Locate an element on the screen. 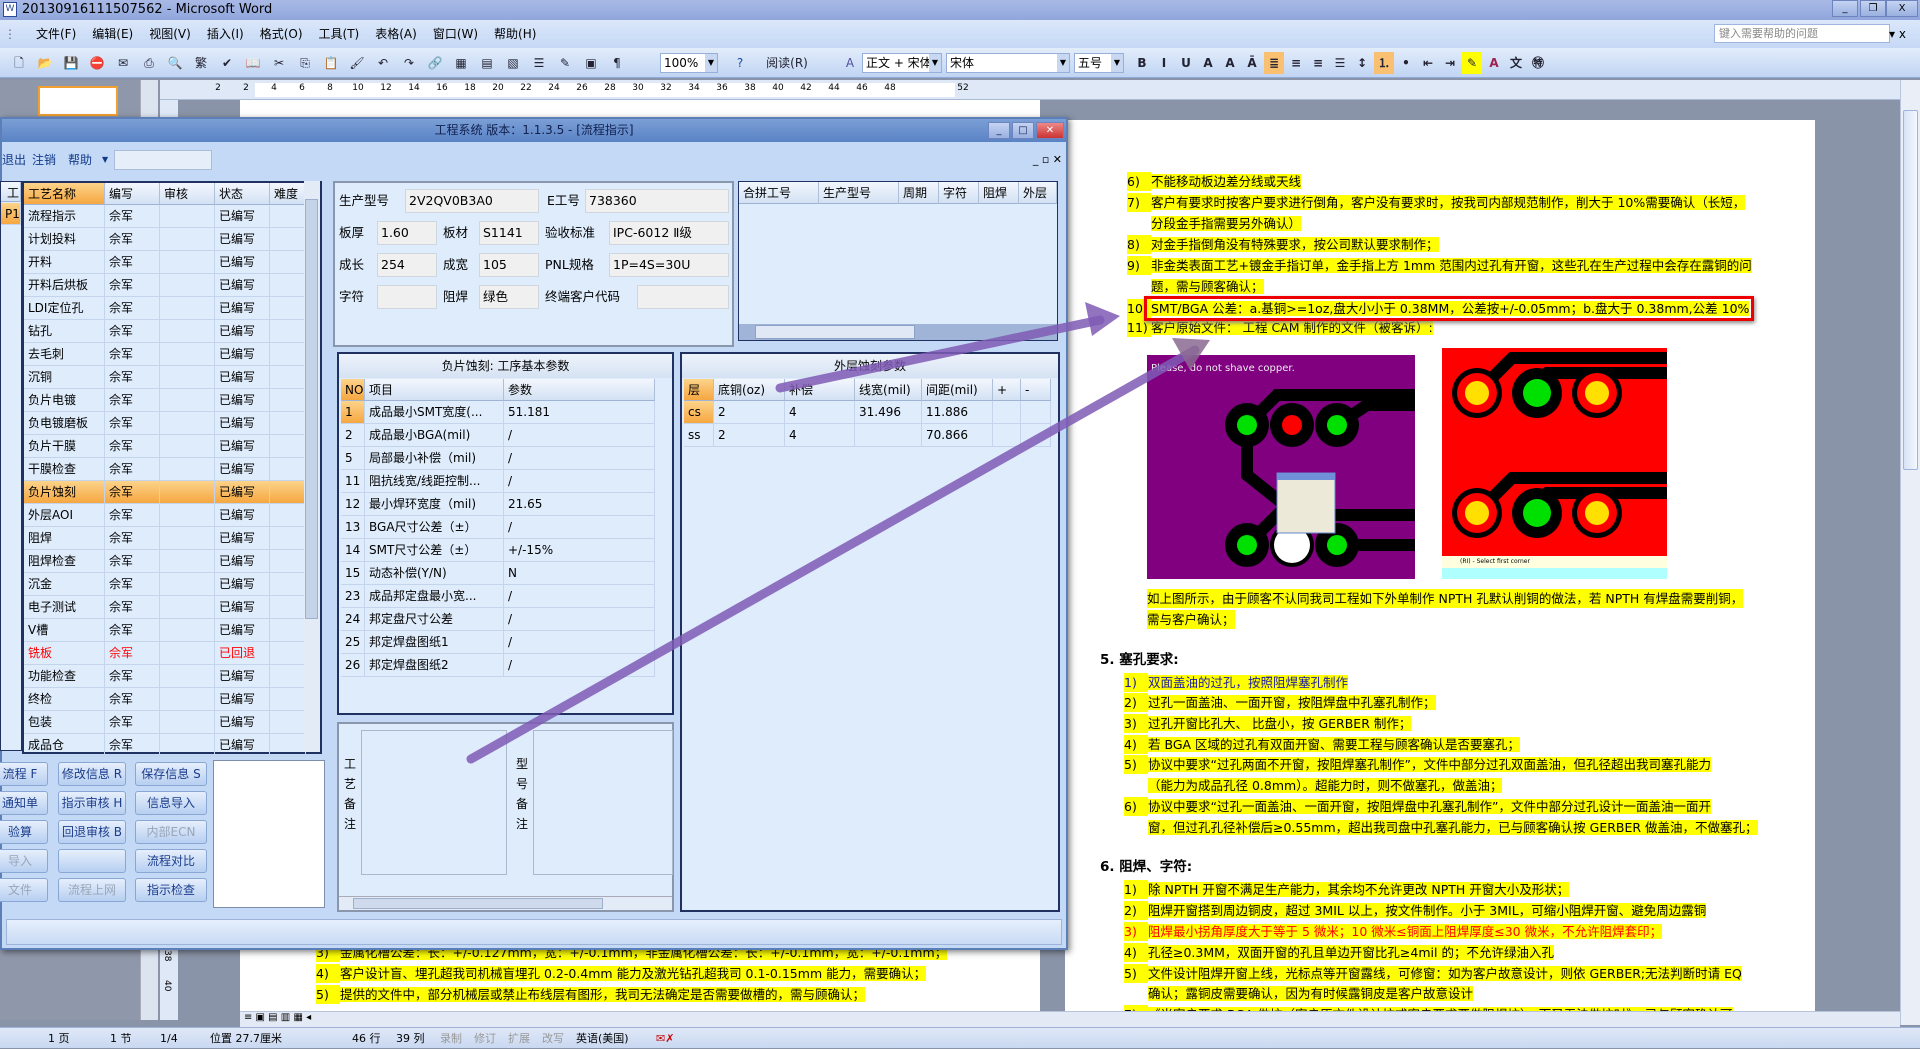  param-cell: 邦定焊盘图纸1 is located at coordinates (434, 642).